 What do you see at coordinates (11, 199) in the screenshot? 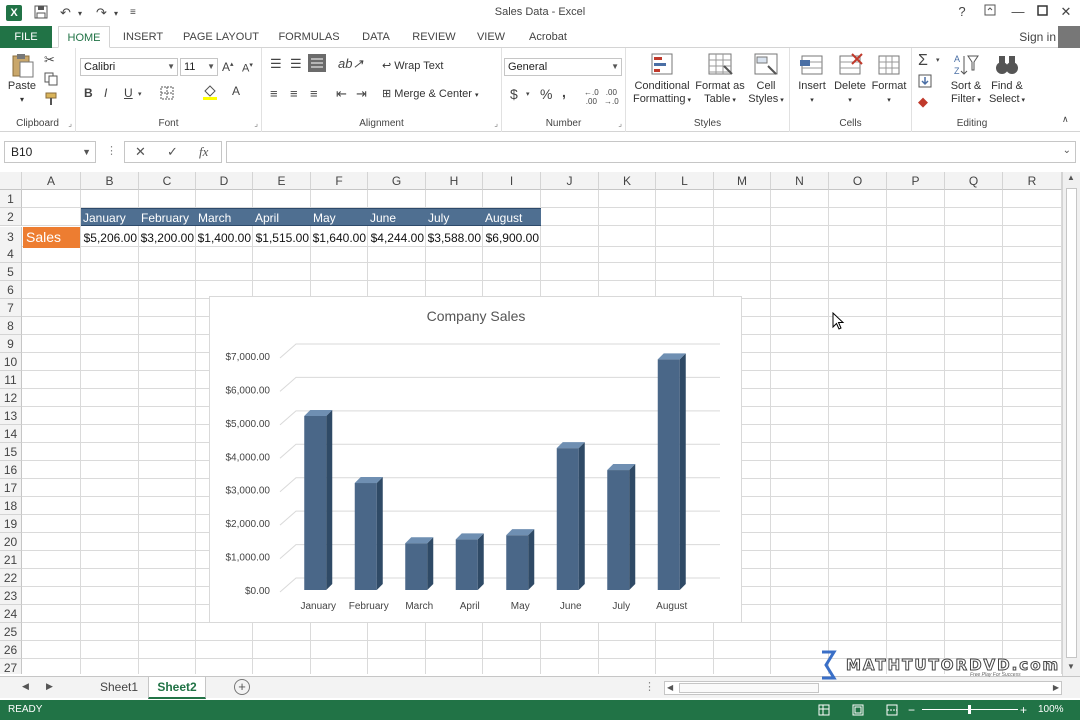
I see `row-header-1: 1` at bounding box center [11, 199].